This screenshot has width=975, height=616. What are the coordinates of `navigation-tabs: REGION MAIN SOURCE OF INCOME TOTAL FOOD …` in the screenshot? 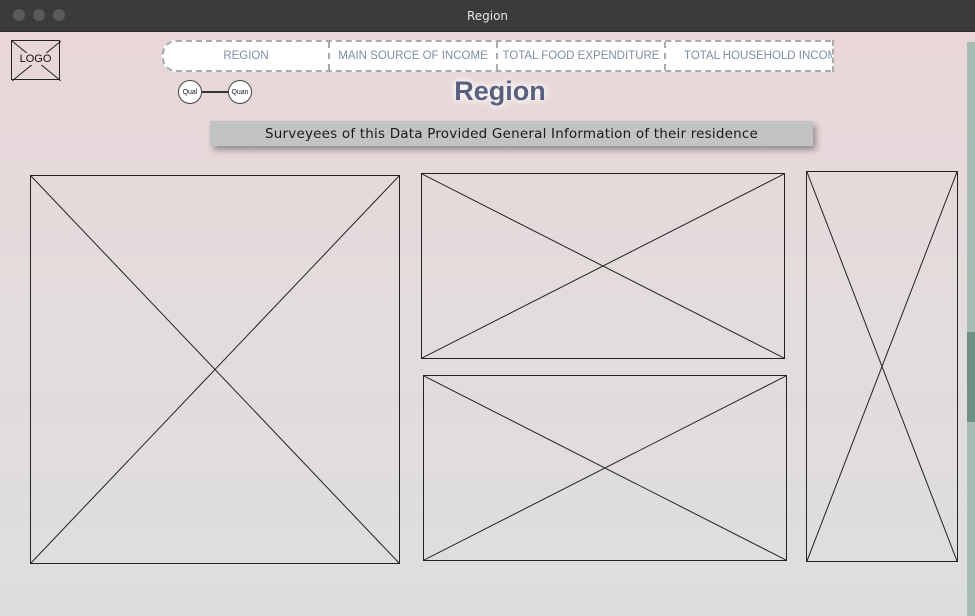 It's located at (498, 56).